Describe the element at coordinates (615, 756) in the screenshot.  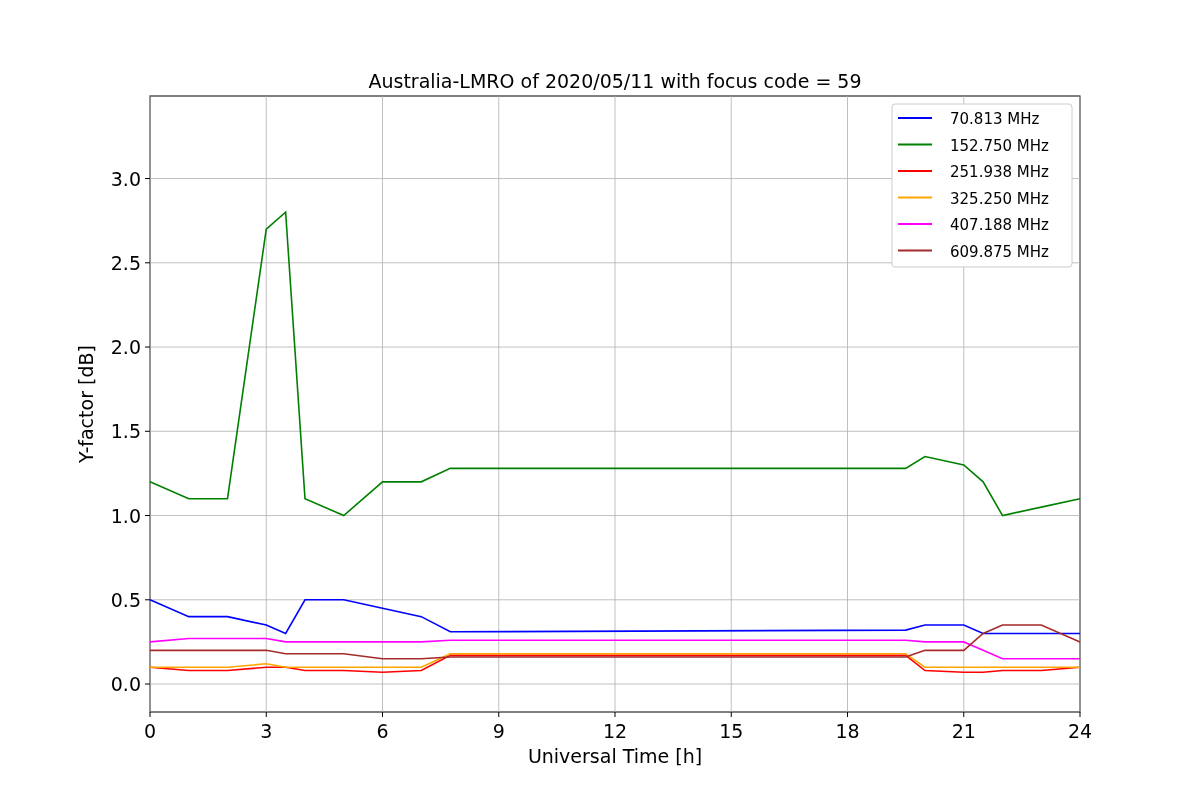
I see `x-axis-label: Universal Time [h]` at that location.